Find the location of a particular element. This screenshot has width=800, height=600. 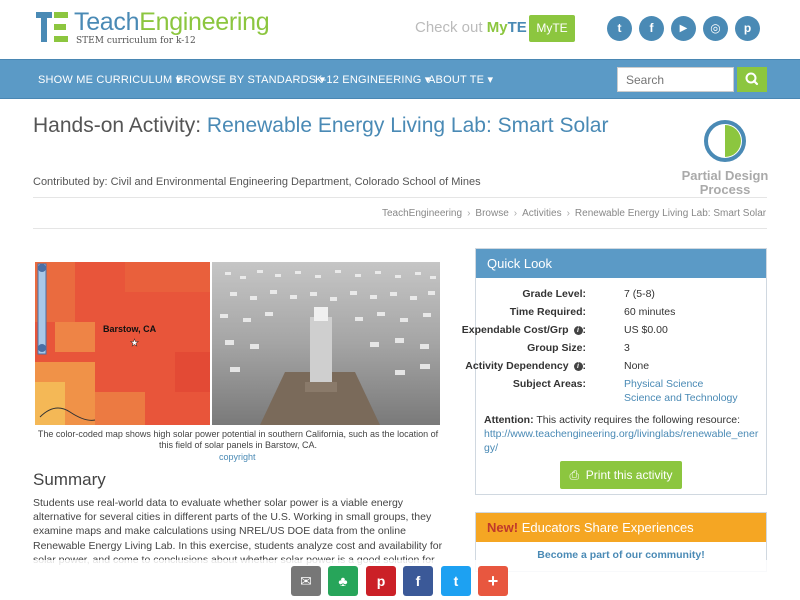

partial-design-process-label: Partial Design Process is located at coordinates (725, 182).